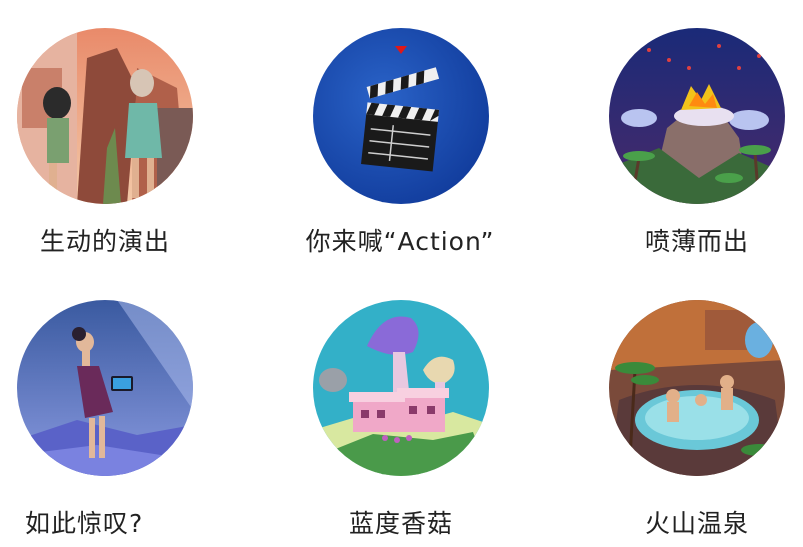  Describe the element at coordinates (105, 116) in the screenshot. I see `performers-scene-icon` at that location.